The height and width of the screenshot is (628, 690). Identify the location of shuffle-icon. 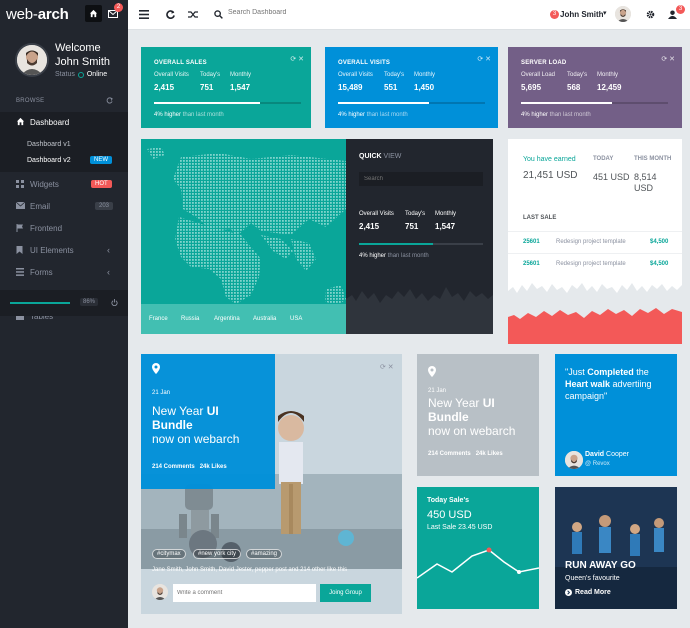
(193, 14).